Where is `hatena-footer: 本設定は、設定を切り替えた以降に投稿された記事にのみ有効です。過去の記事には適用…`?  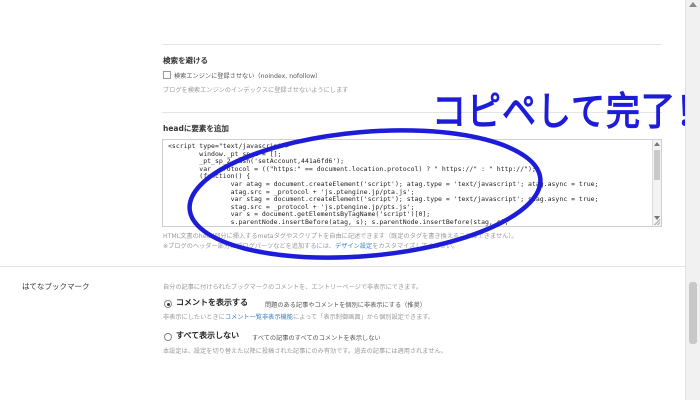 hatena-footer: 本設定は、設定を切り替えた以降に投稿された記事にのみ有効です。過去の記事には適用… is located at coordinates (305, 351).